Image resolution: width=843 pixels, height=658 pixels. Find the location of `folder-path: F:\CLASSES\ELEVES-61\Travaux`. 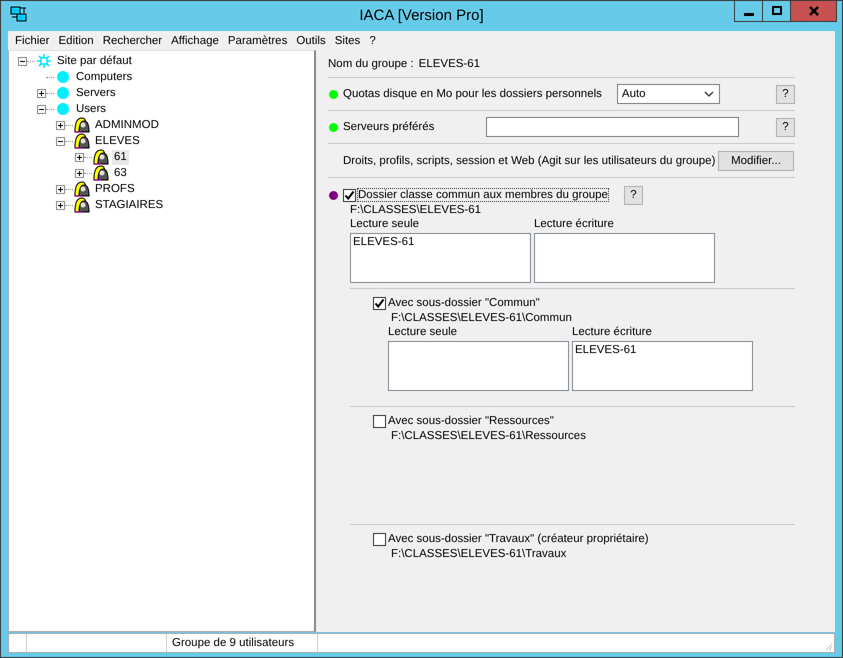

folder-path: F:\CLASSES\ELEVES-61\Travaux is located at coordinates (479, 554).